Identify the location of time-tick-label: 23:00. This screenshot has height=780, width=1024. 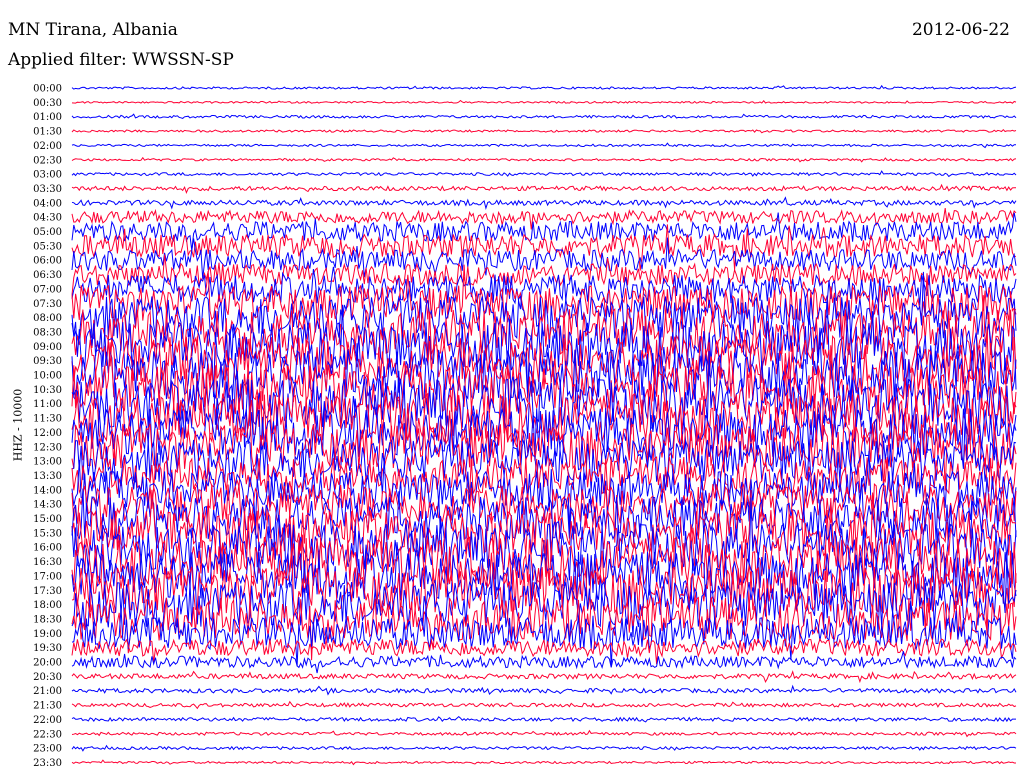
(47, 749).